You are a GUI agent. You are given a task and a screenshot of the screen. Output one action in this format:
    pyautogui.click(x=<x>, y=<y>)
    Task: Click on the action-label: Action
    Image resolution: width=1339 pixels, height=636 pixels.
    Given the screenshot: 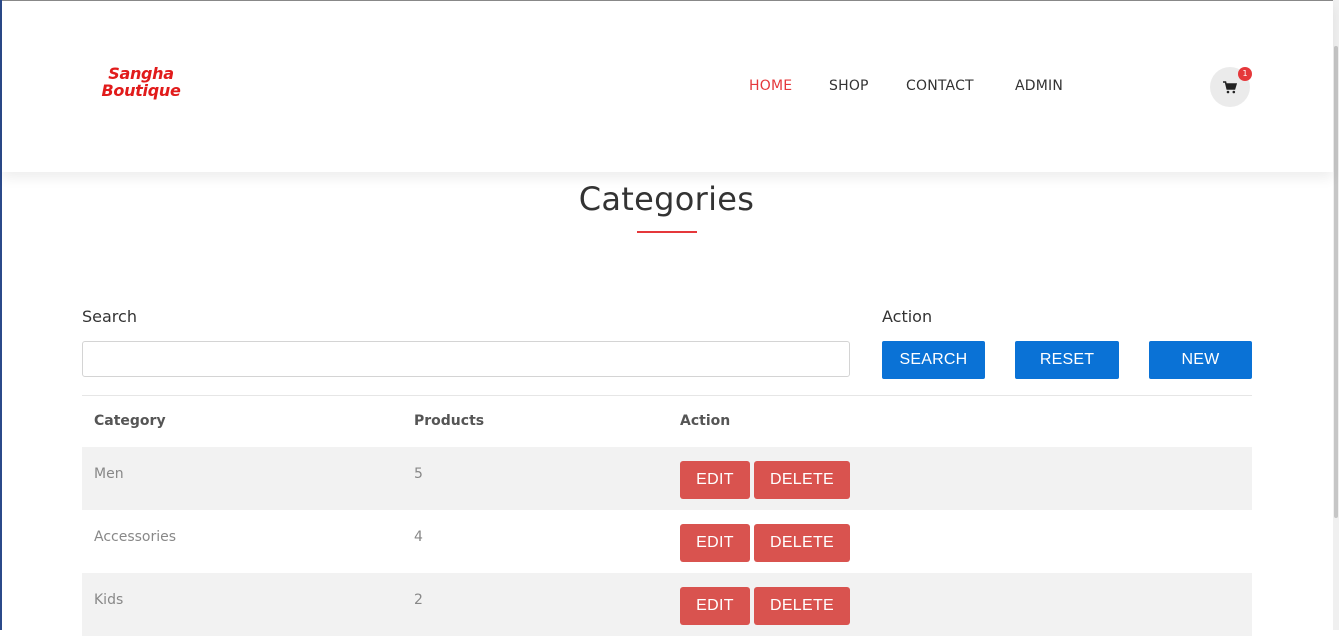 What is the action you would take?
    pyautogui.click(x=907, y=316)
    